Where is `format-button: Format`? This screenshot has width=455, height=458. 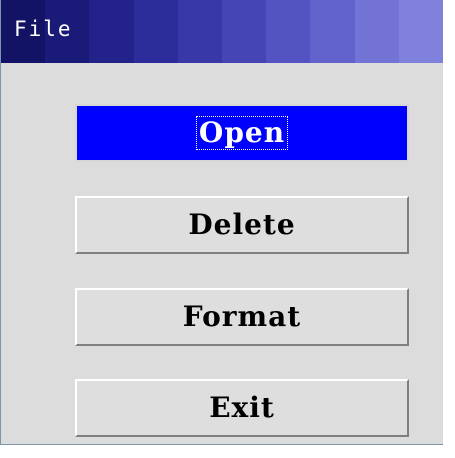 format-button: Format is located at coordinates (242, 317).